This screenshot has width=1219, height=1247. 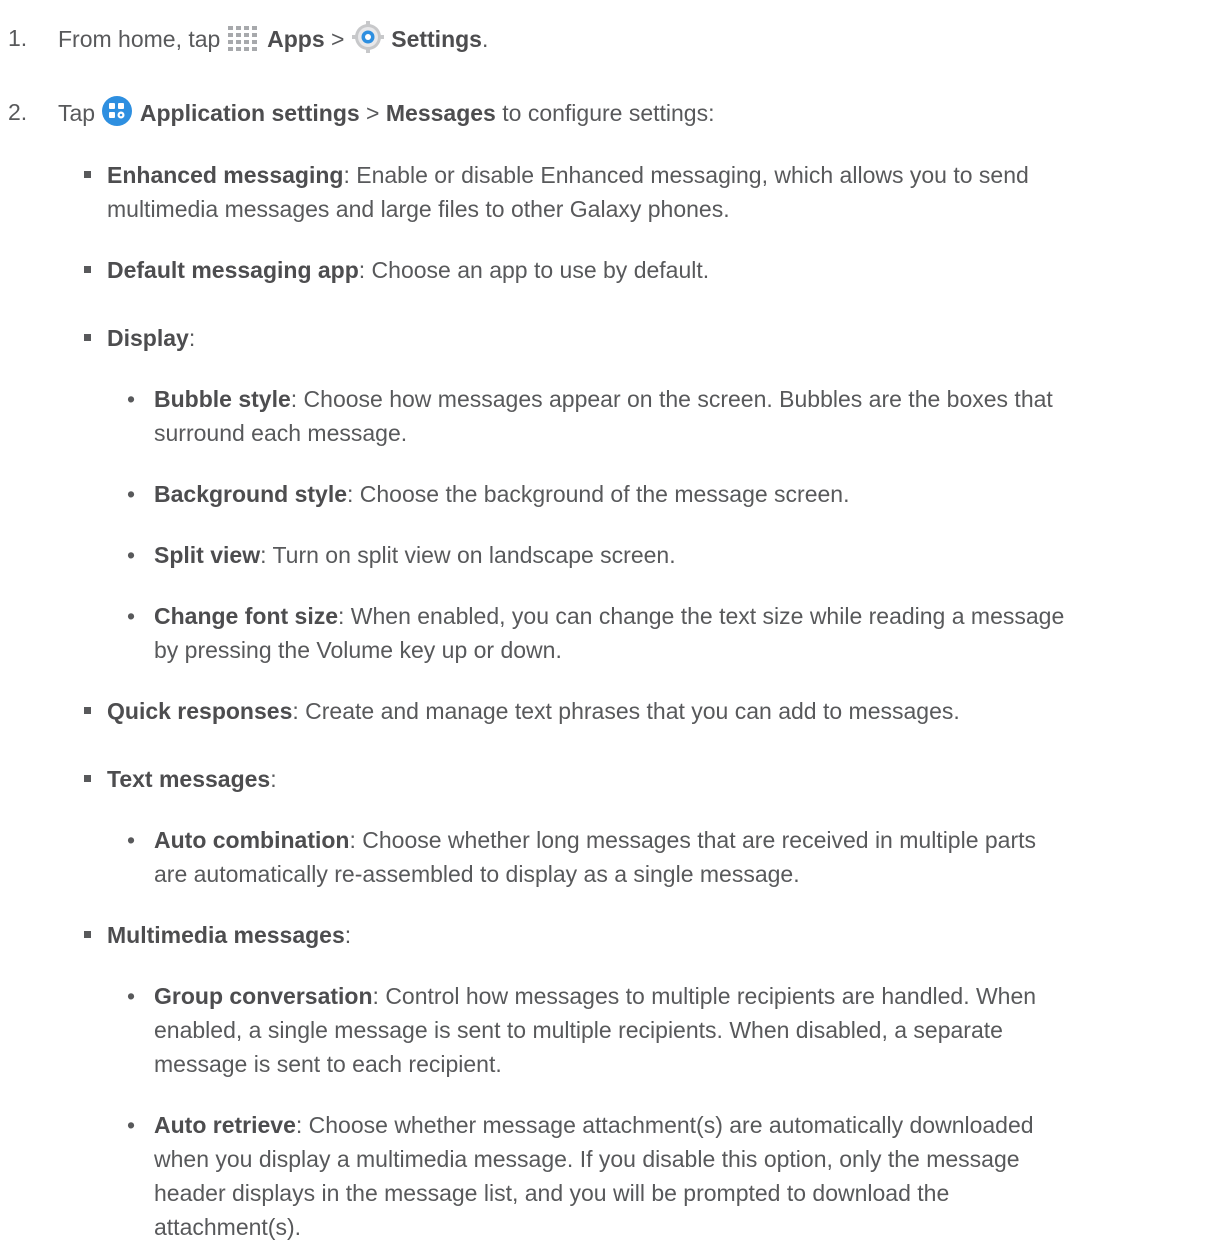 What do you see at coordinates (18, 112) in the screenshot?
I see `step-number: 2.` at bounding box center [18, 112].